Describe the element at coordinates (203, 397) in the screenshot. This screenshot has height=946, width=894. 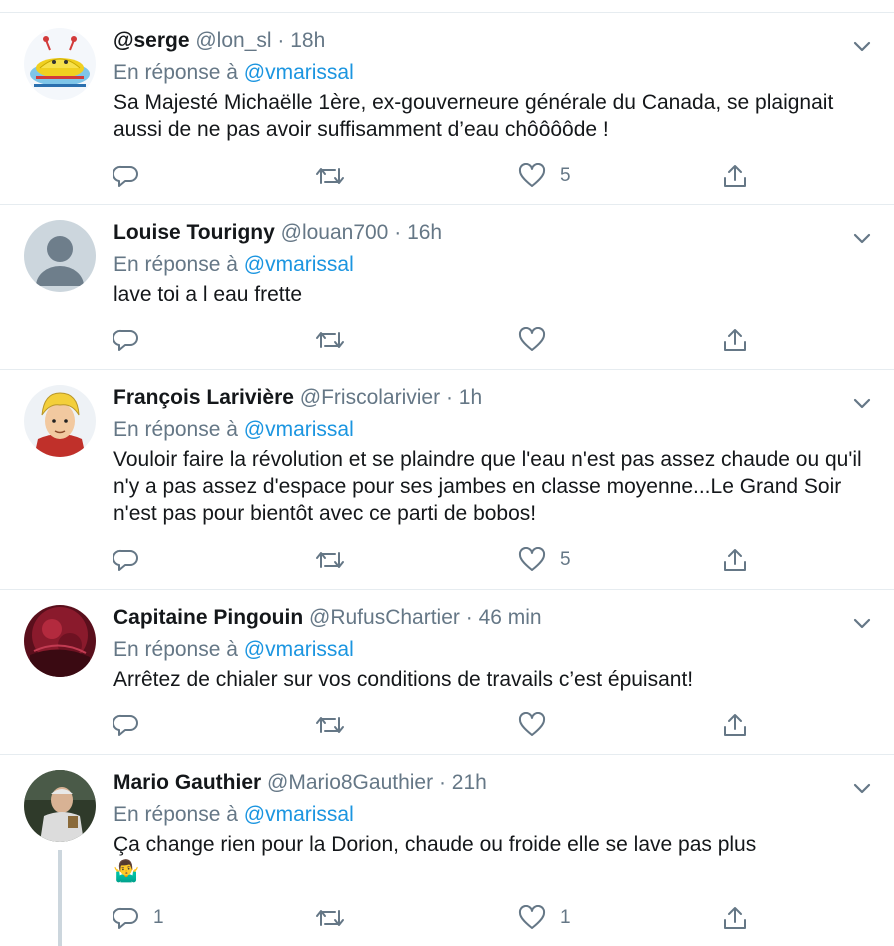
I see `display-name: François Larivière` at that location.